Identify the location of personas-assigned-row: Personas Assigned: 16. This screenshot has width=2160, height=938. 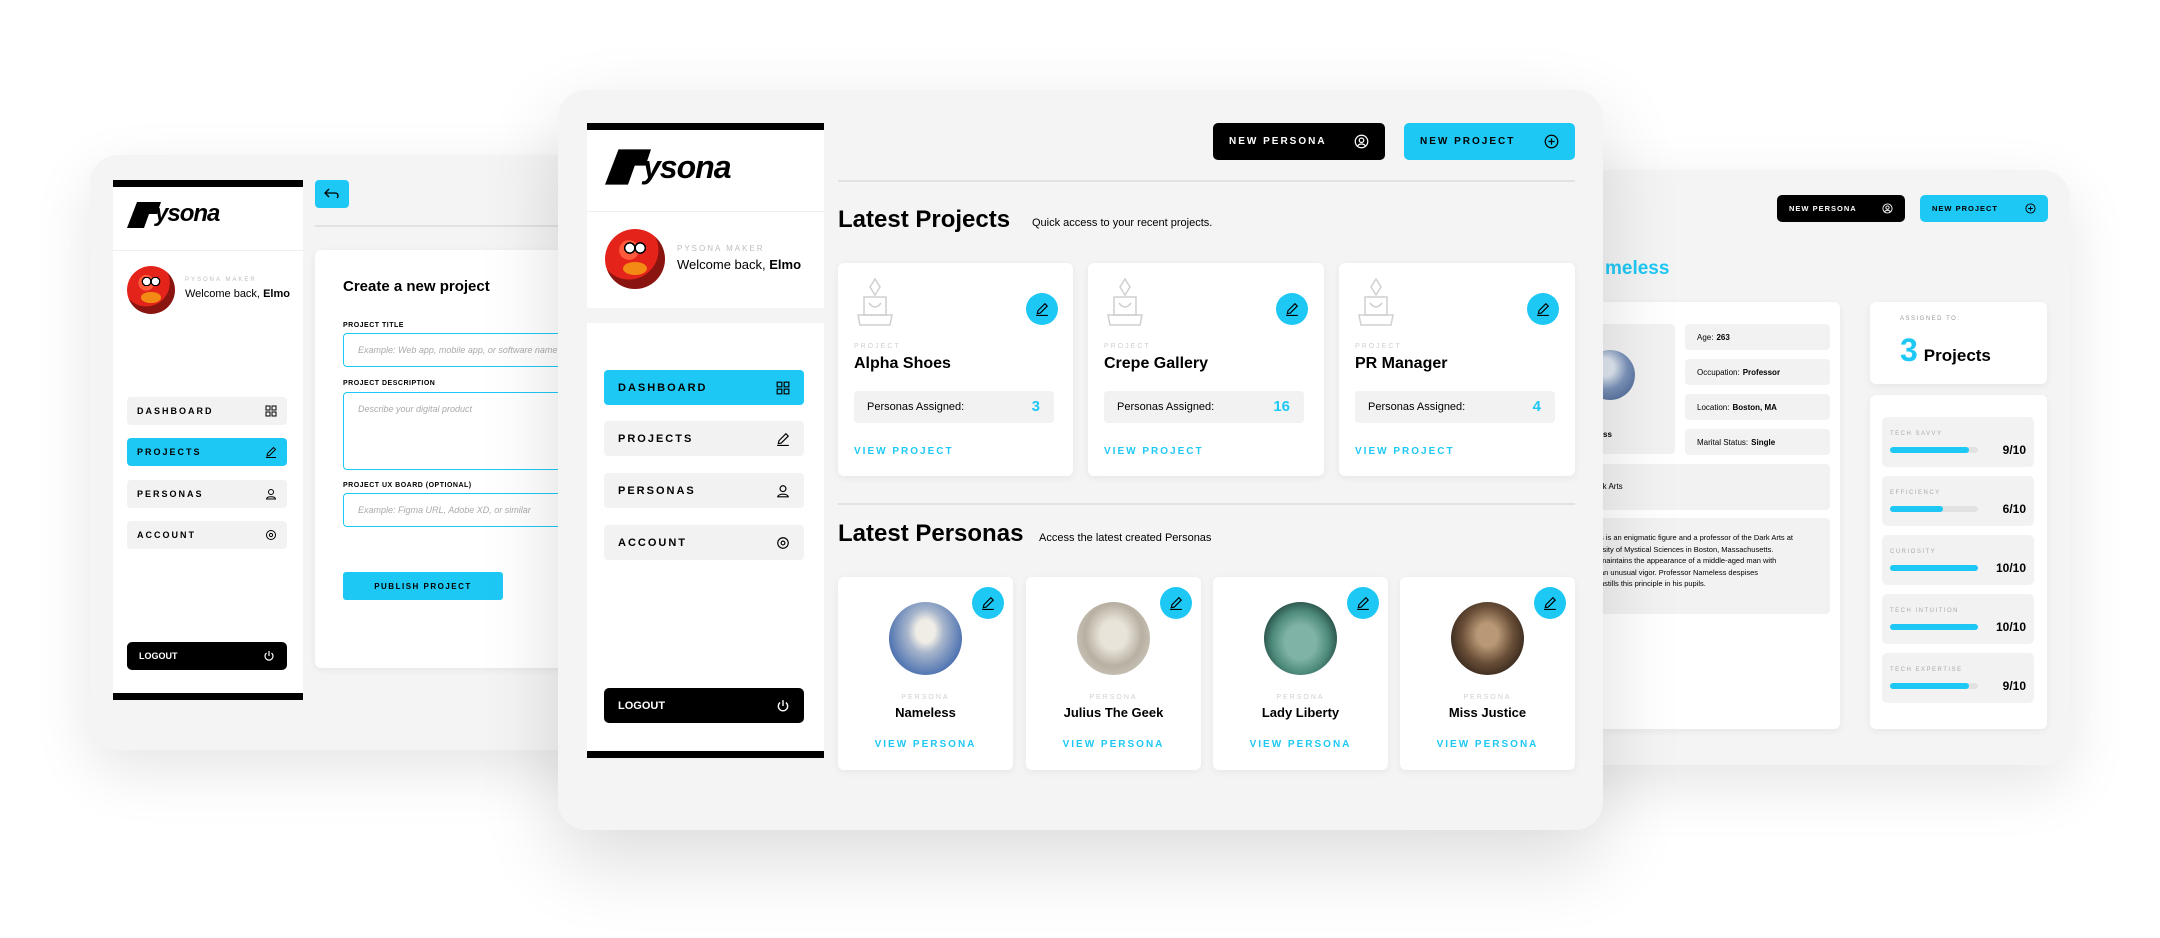
(1204, 407).